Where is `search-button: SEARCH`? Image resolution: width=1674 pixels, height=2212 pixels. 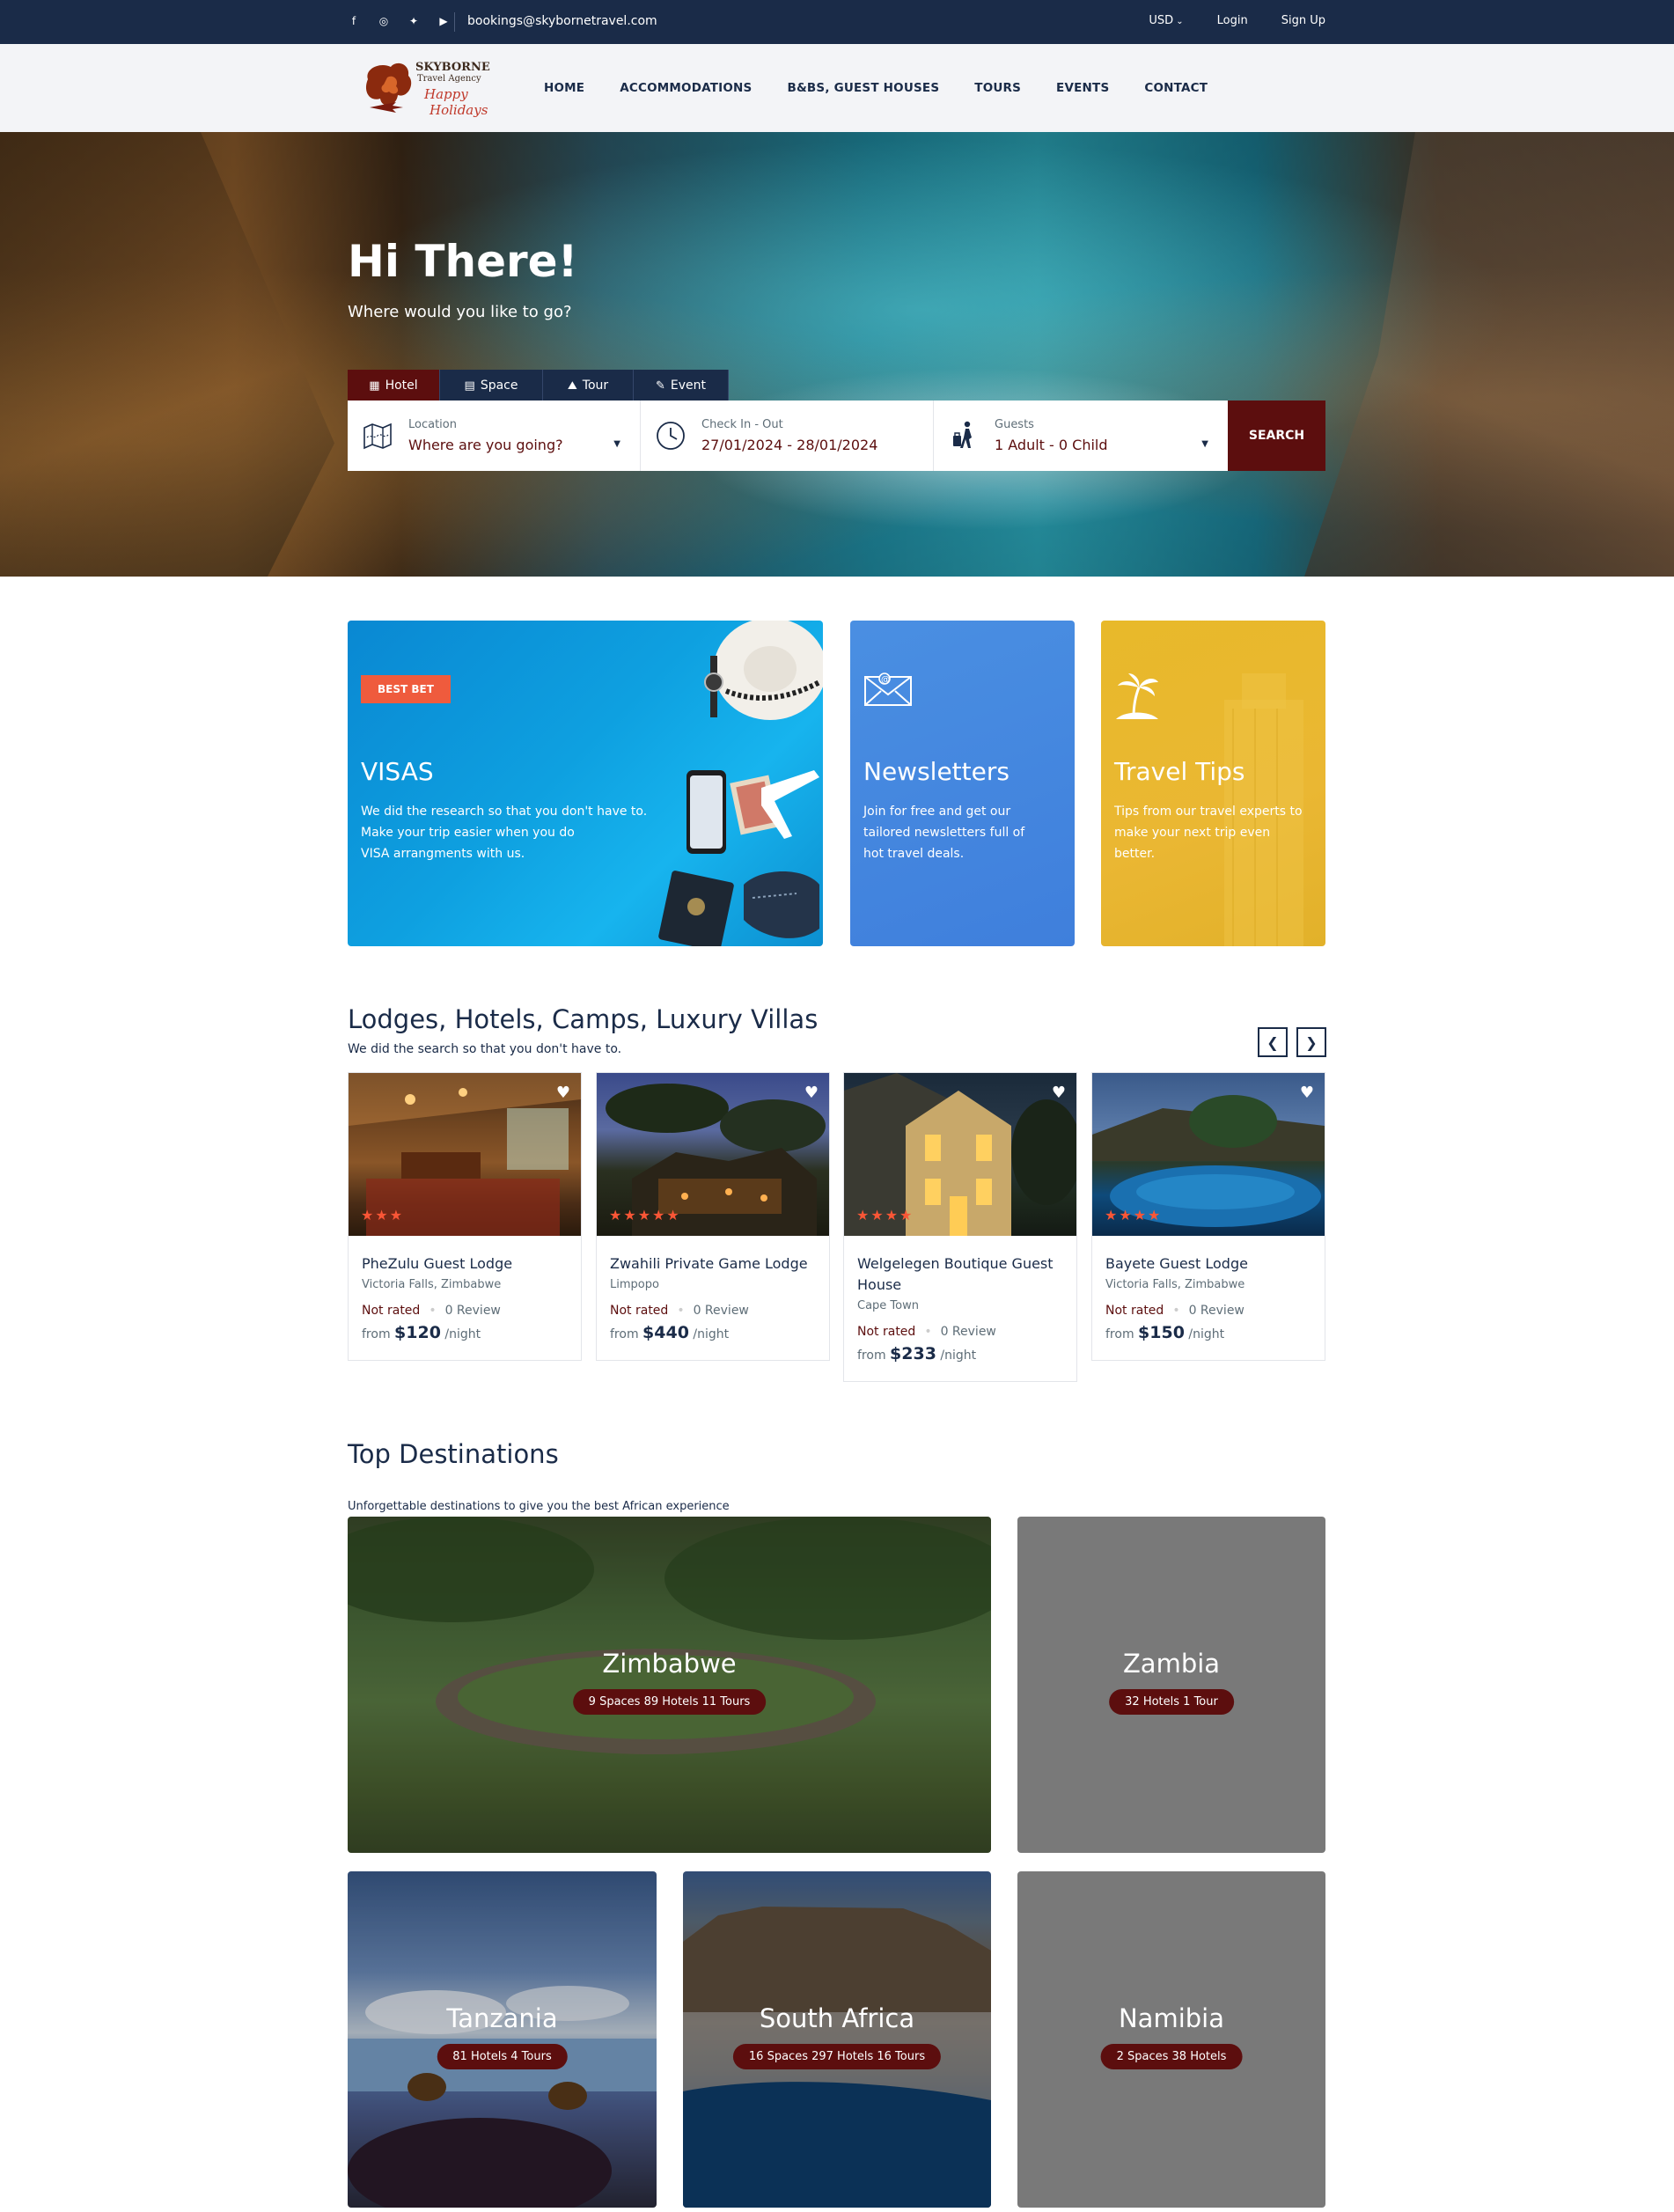
search-button: SEARCH is located at coordinates (1276, 436).